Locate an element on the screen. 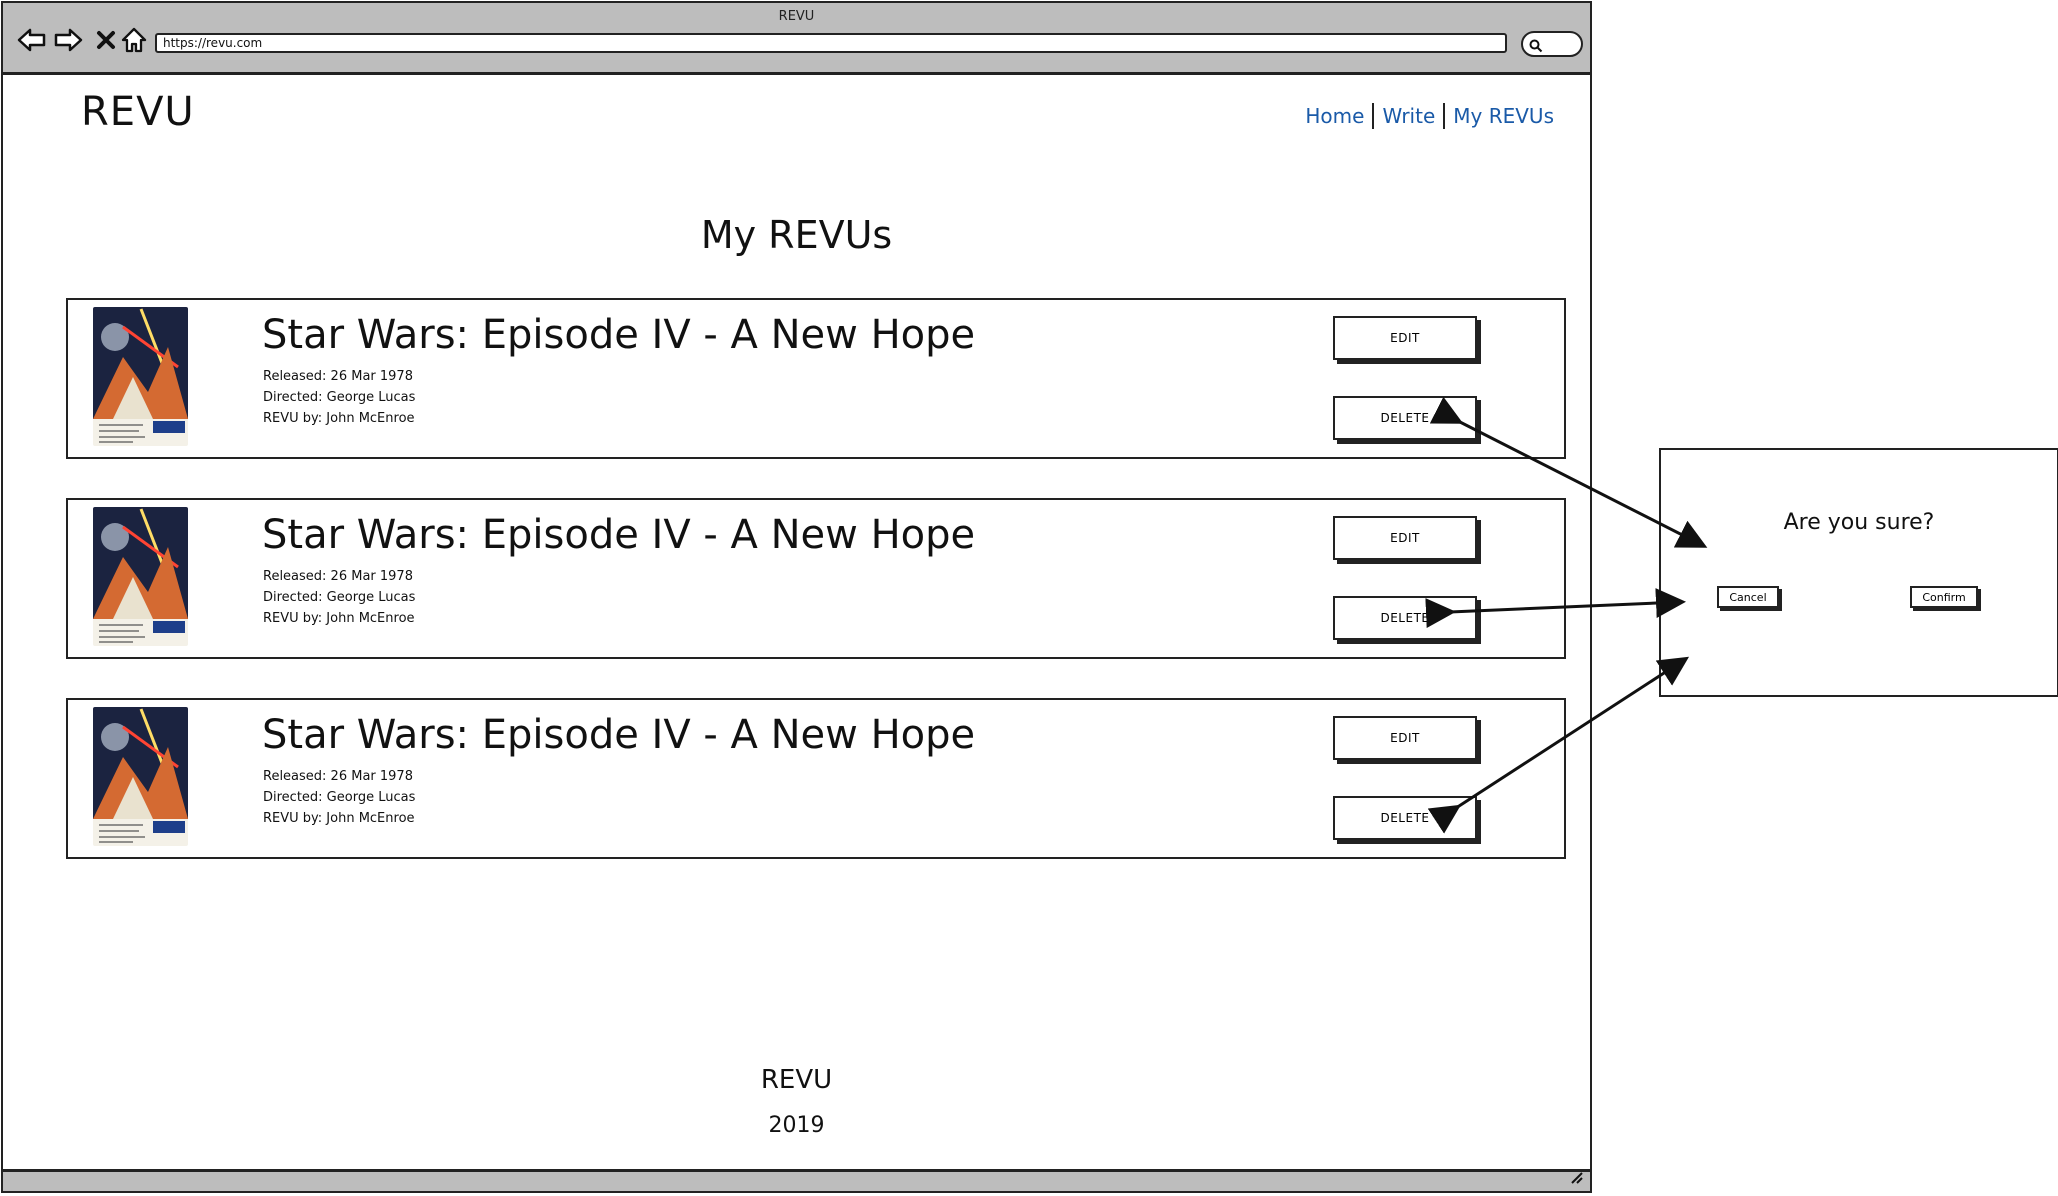 This screenshot has height=1196, width=2058. search-field is located at coordinates (1552, 44).